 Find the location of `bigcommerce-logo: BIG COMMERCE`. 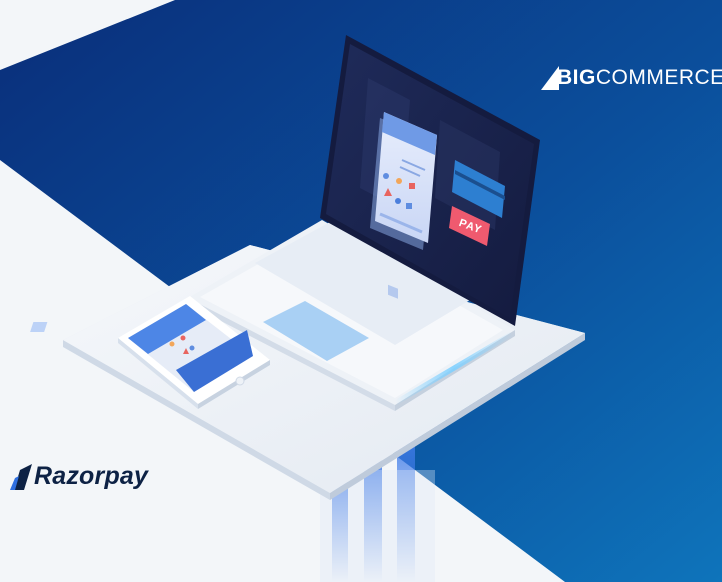

bigcommerce-logo: BIG COMMERCE is located at coordinates (631, 78).